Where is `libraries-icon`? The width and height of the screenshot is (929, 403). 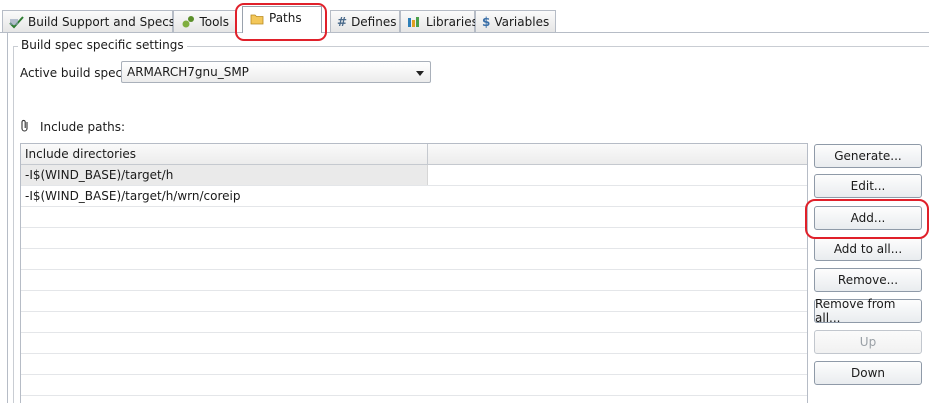
libraries-icon is located at coordinates (414, 22).